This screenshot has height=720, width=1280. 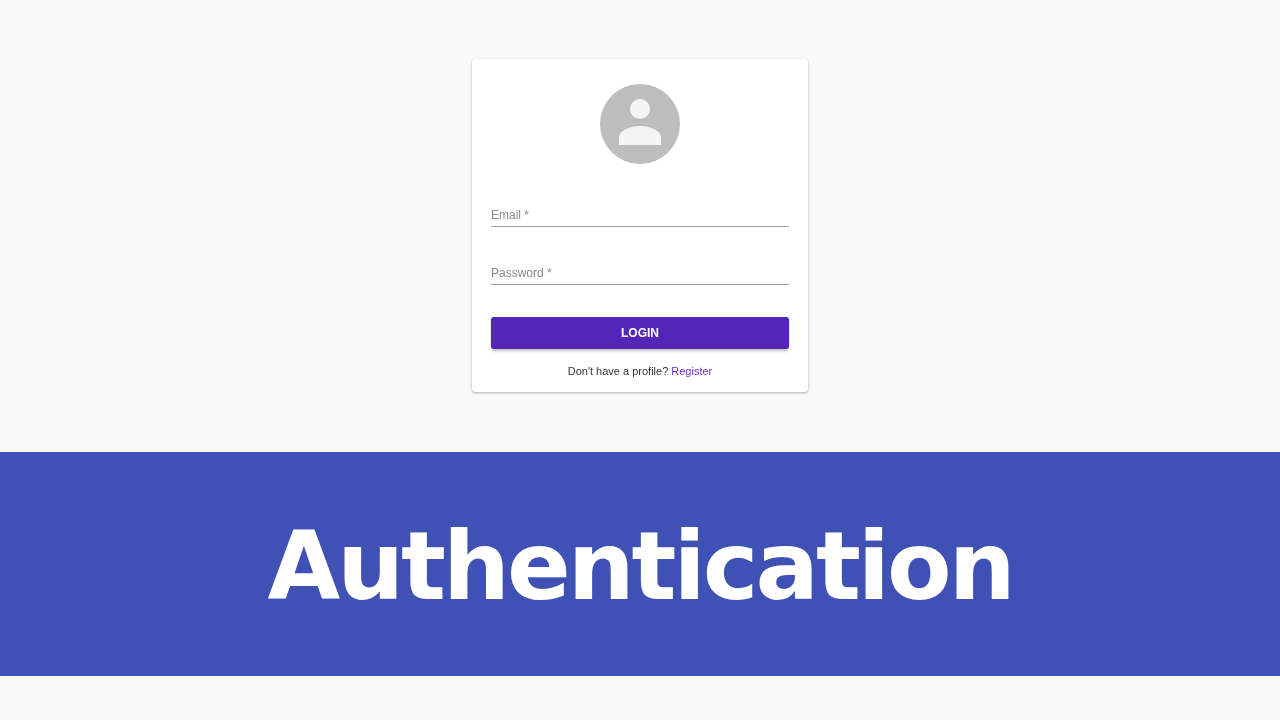 What do you see at coordinates (640, 124) in the screenshot?
I see `avatar-icon` at bounding box center [640, 124].